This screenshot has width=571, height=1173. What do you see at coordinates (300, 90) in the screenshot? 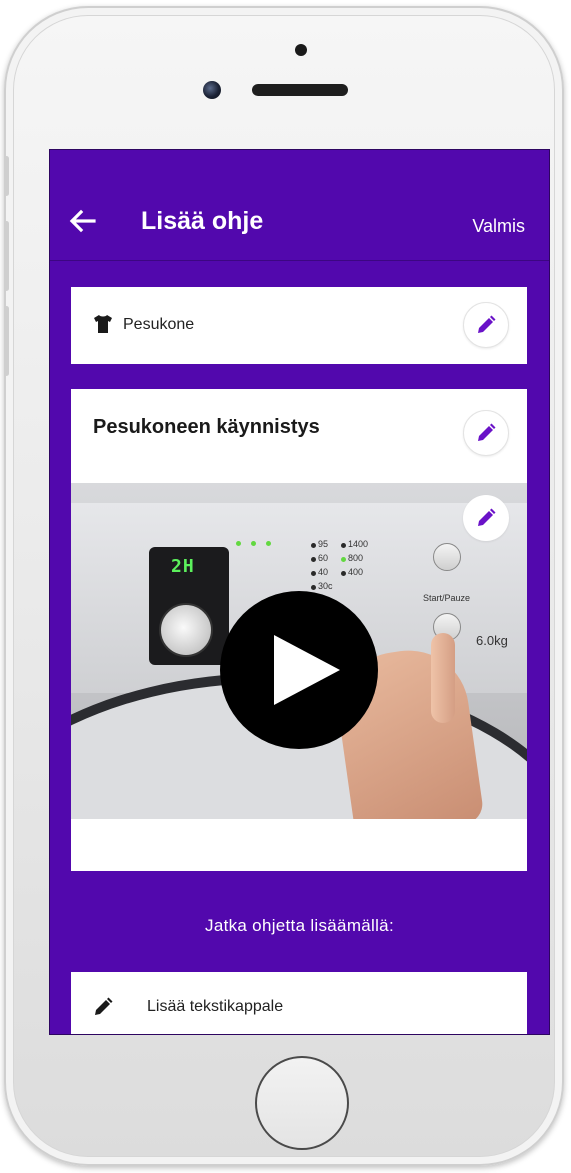
I see `earpiece-speaker` at bounding box center [300, 90].